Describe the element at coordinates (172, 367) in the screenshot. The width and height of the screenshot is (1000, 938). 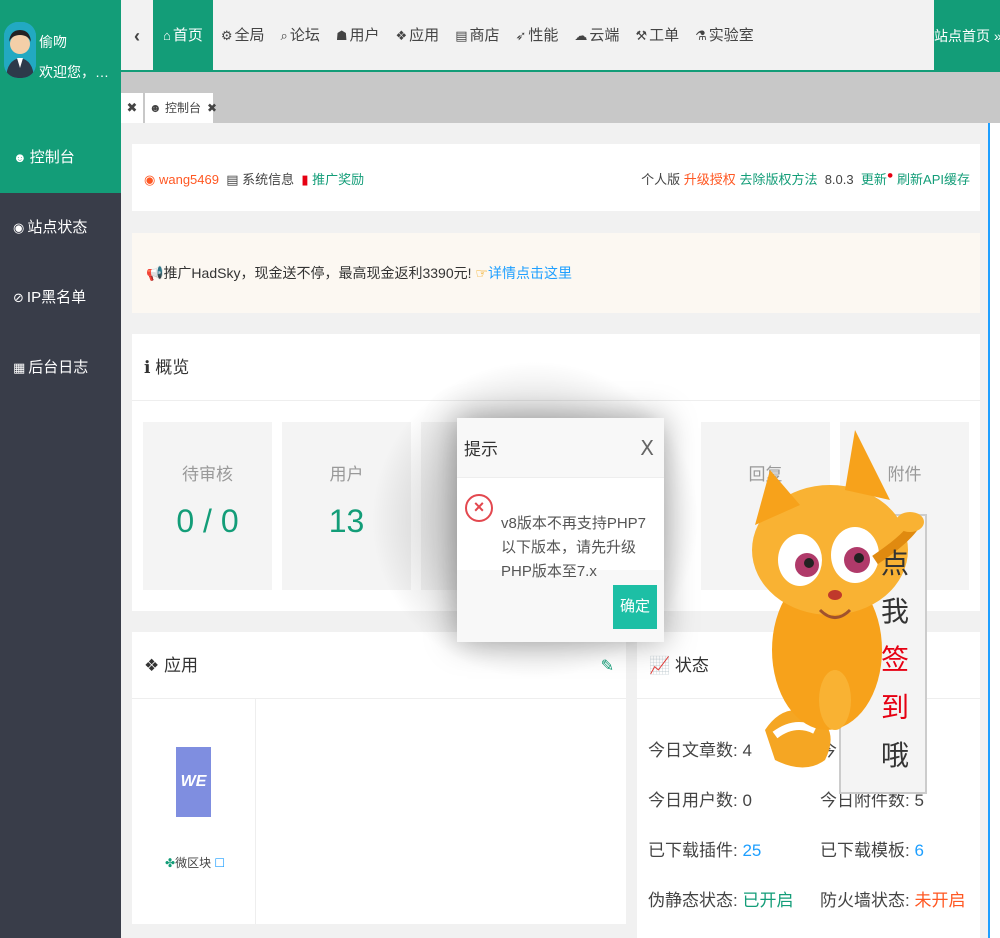
I see `overview-title: 概览` at that location.